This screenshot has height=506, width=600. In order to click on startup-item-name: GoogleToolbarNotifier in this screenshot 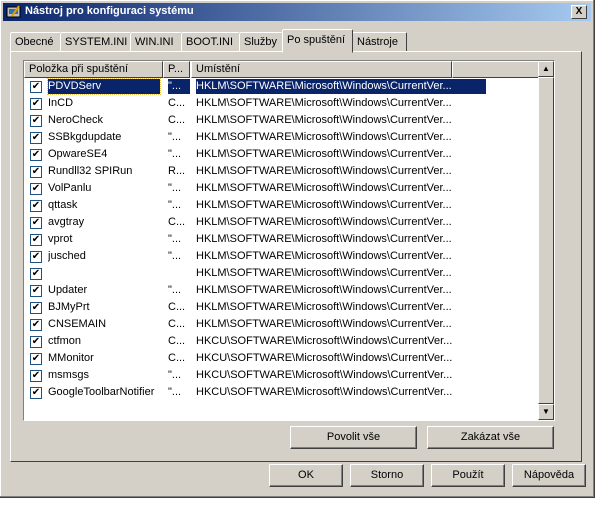, I will do `click(101, 392)`.